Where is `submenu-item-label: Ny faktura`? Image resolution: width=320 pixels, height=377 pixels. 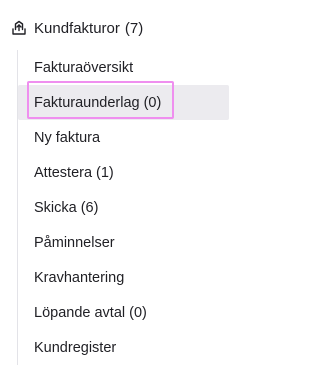
submenu-item-label: Ny faktura is located at coordinates (67, 137).